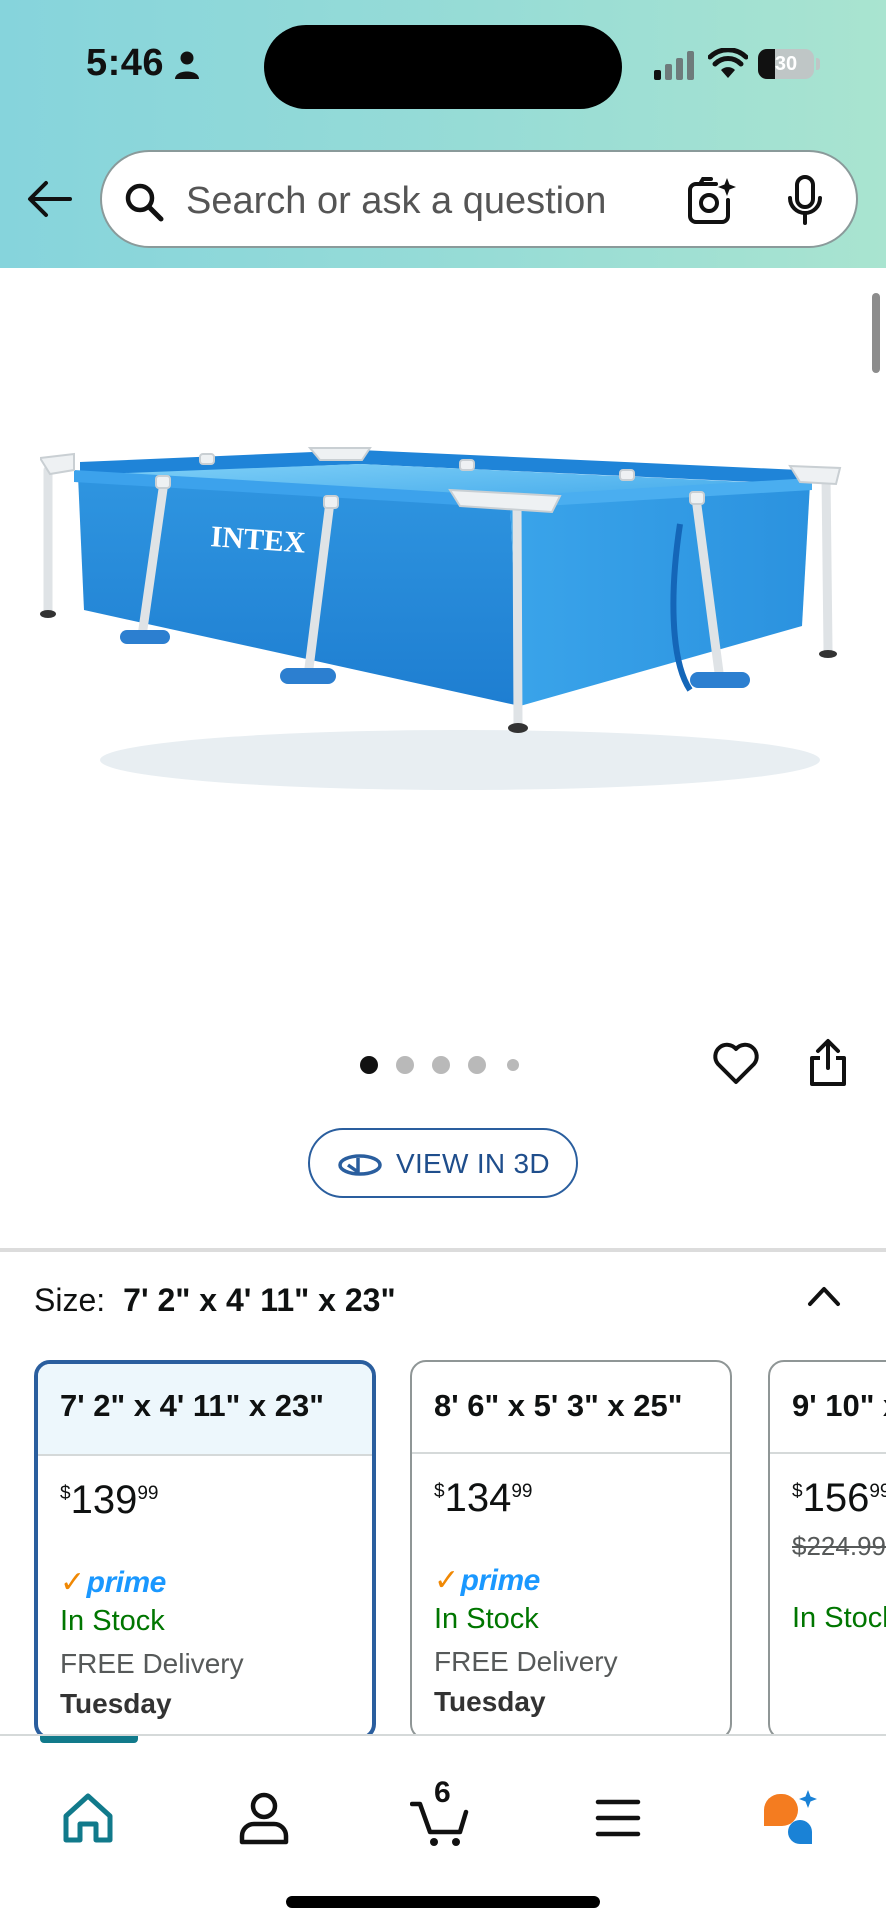 The height and width of the screenshot is (1920, 886). I want to click on search-bar: Search or ask a question, so click(479, 199).